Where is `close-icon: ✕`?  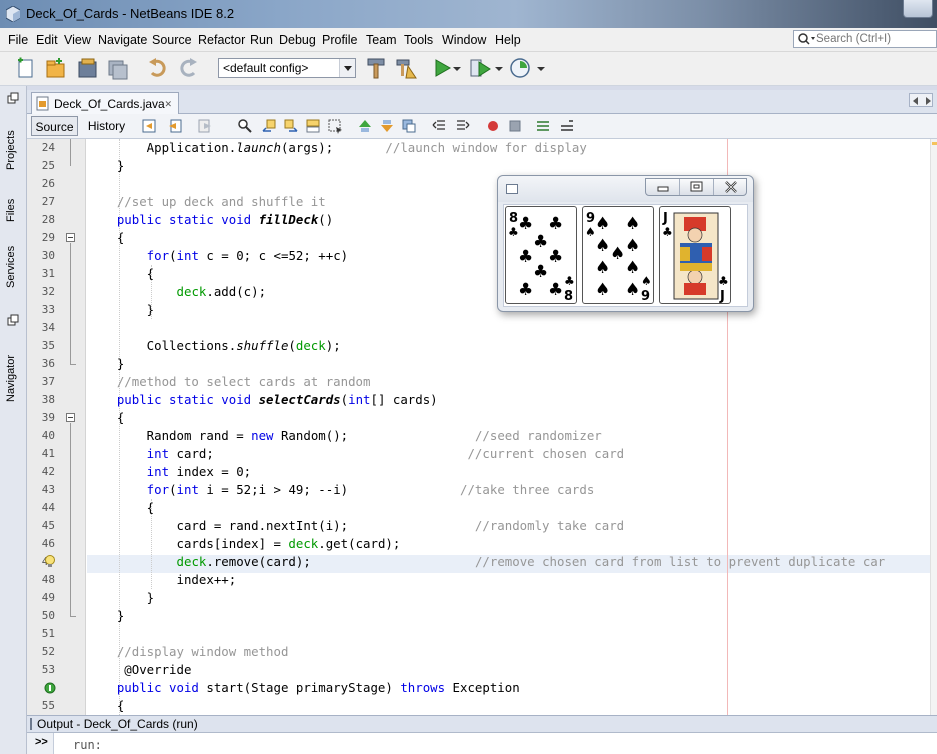 close-icon: ✕ is located at coordinates (168, 104).